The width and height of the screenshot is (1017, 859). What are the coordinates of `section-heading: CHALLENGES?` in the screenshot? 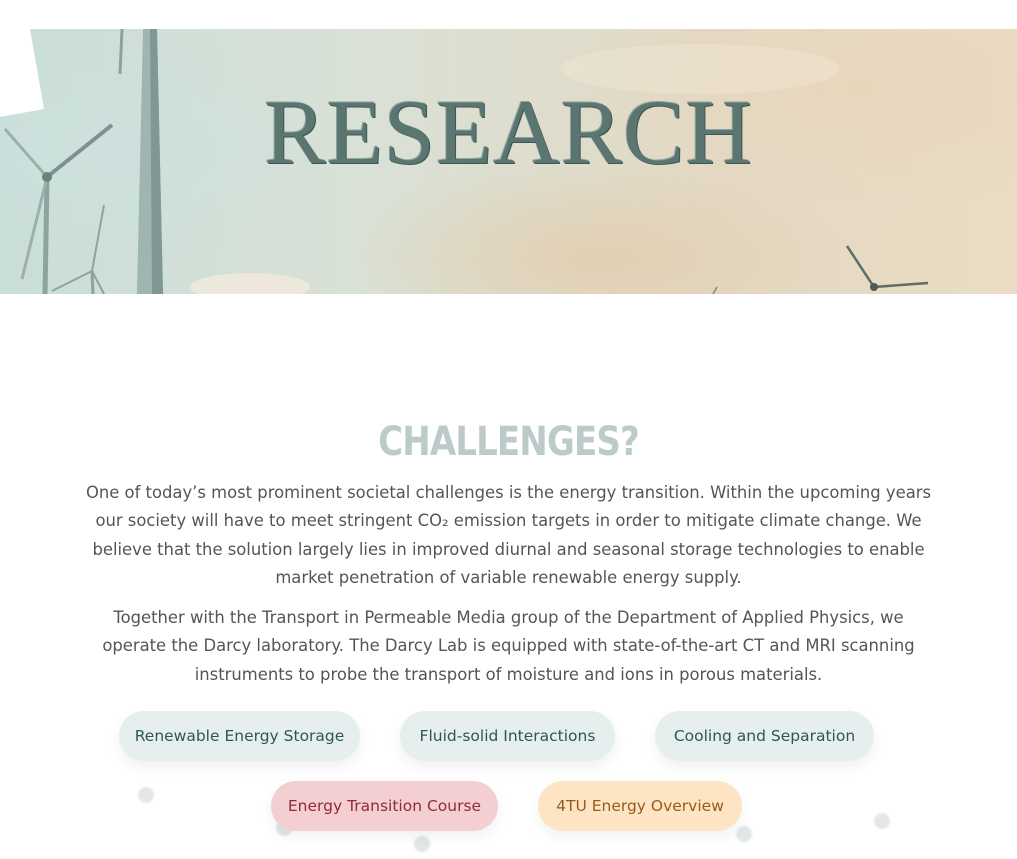 It's located at (509, 442).